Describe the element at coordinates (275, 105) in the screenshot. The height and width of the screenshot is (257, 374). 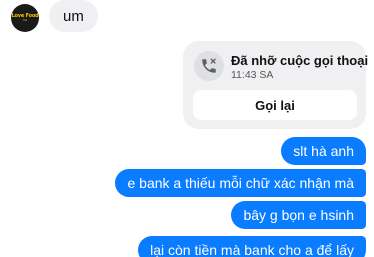
I see `call-back-button: Gọi lại` at that location.